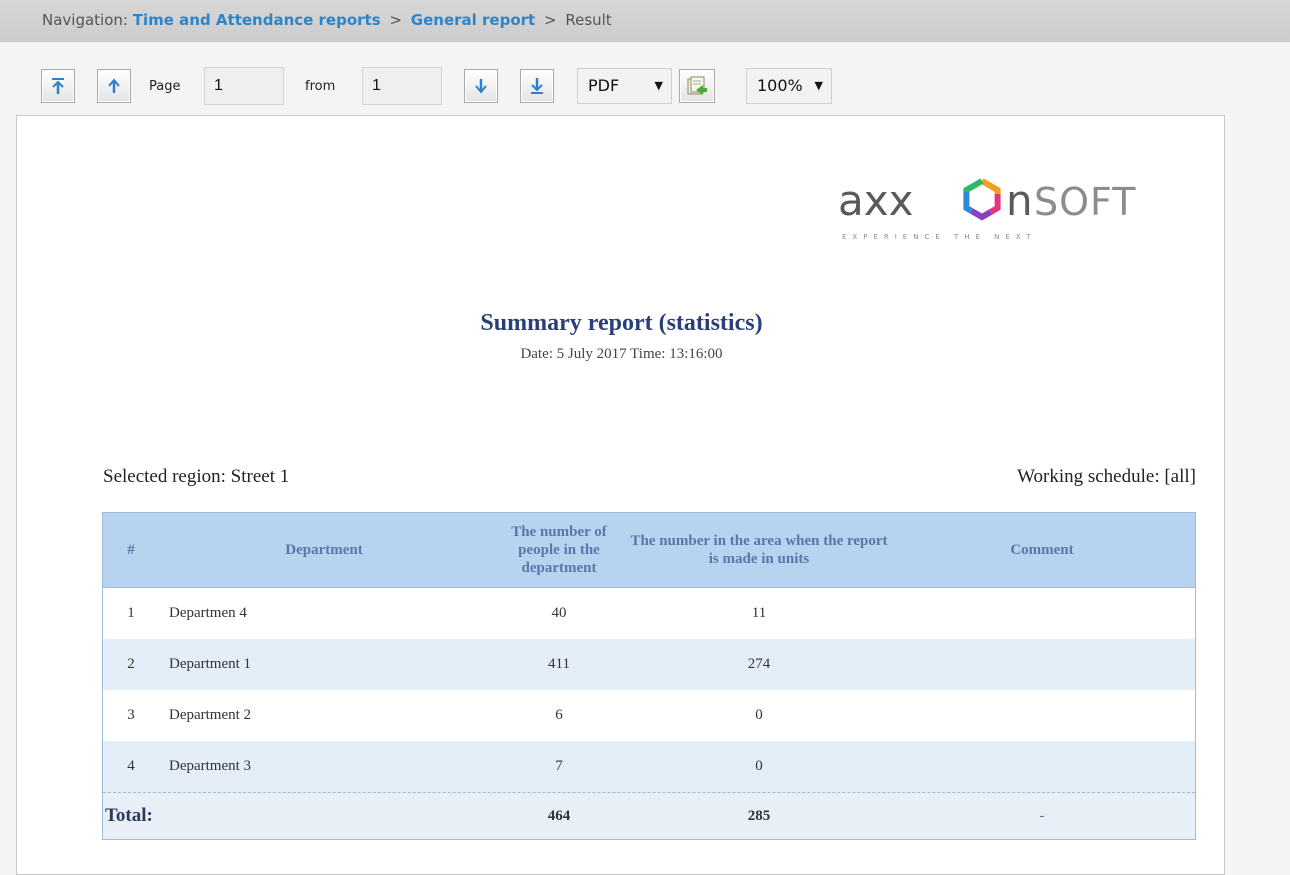 The height and width of the screenshot is (875, 1290). I want to click on export-button, so click(697, 86).